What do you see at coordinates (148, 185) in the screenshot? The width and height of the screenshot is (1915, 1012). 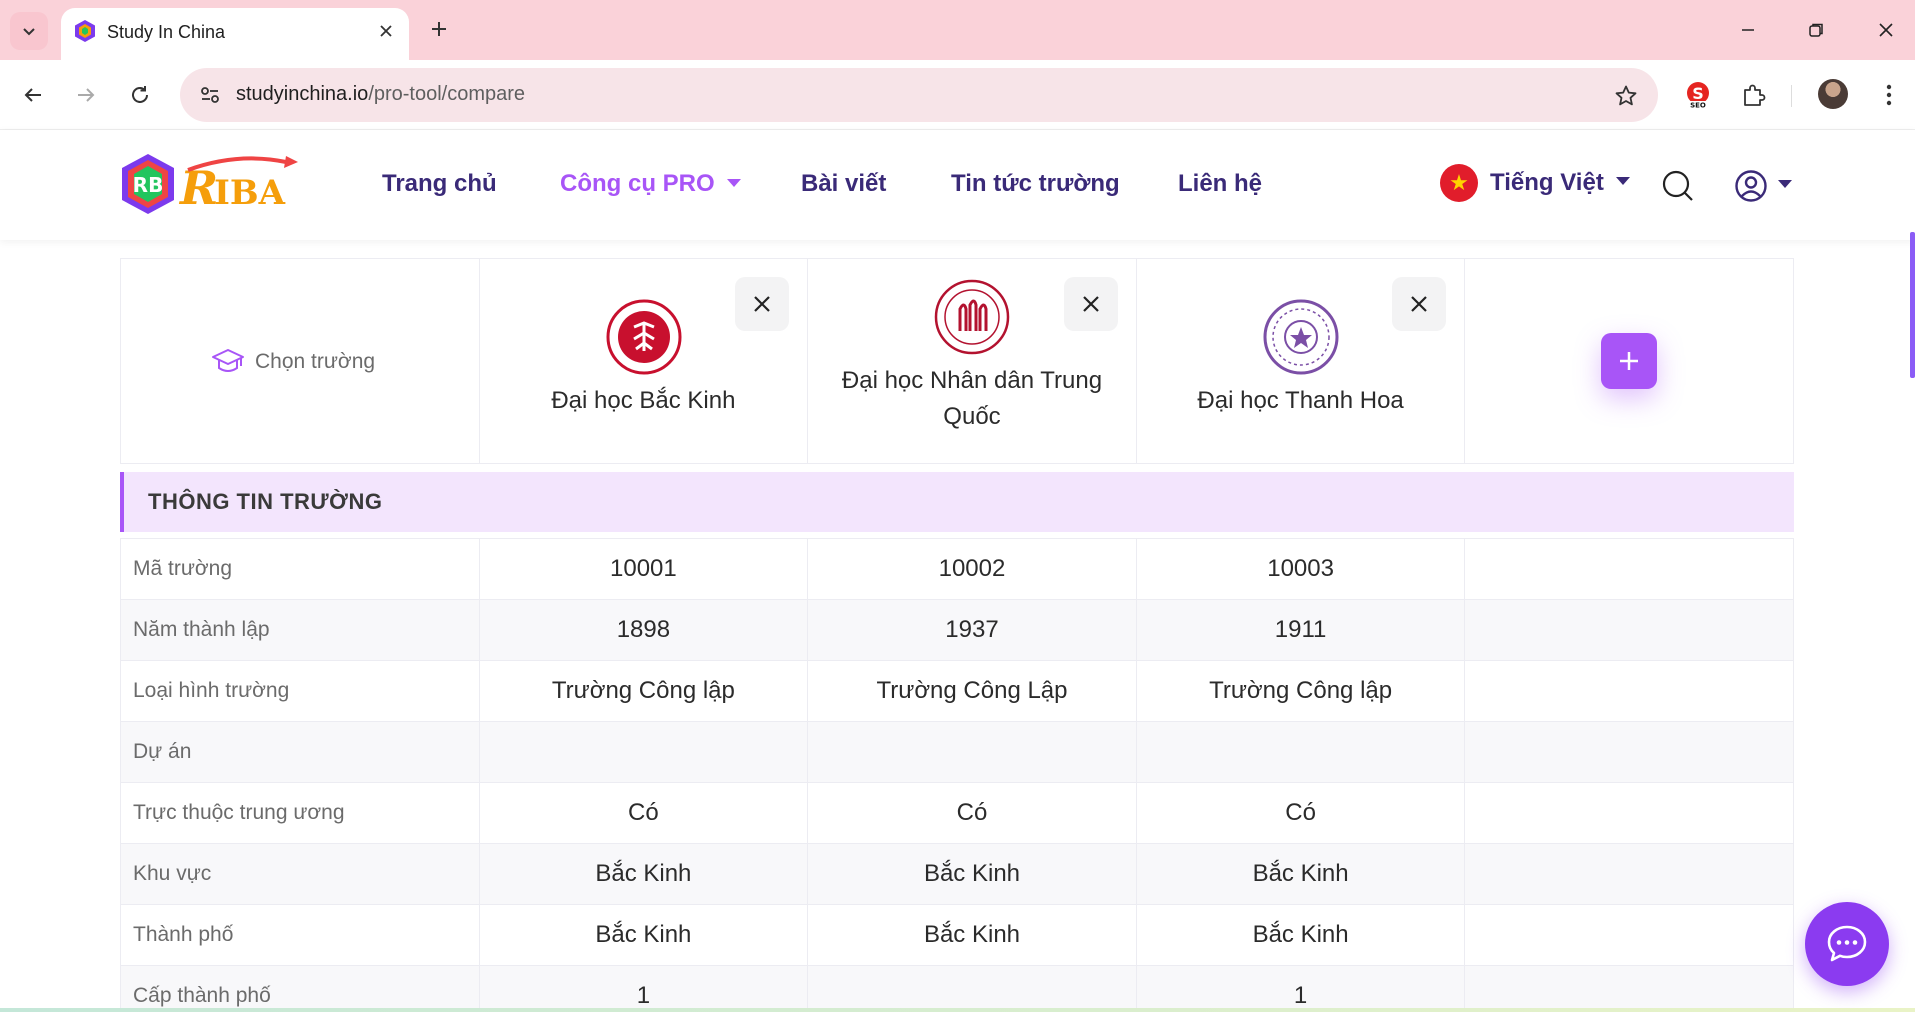 I see `svg-text: RB` at bounding box center [148, 185].